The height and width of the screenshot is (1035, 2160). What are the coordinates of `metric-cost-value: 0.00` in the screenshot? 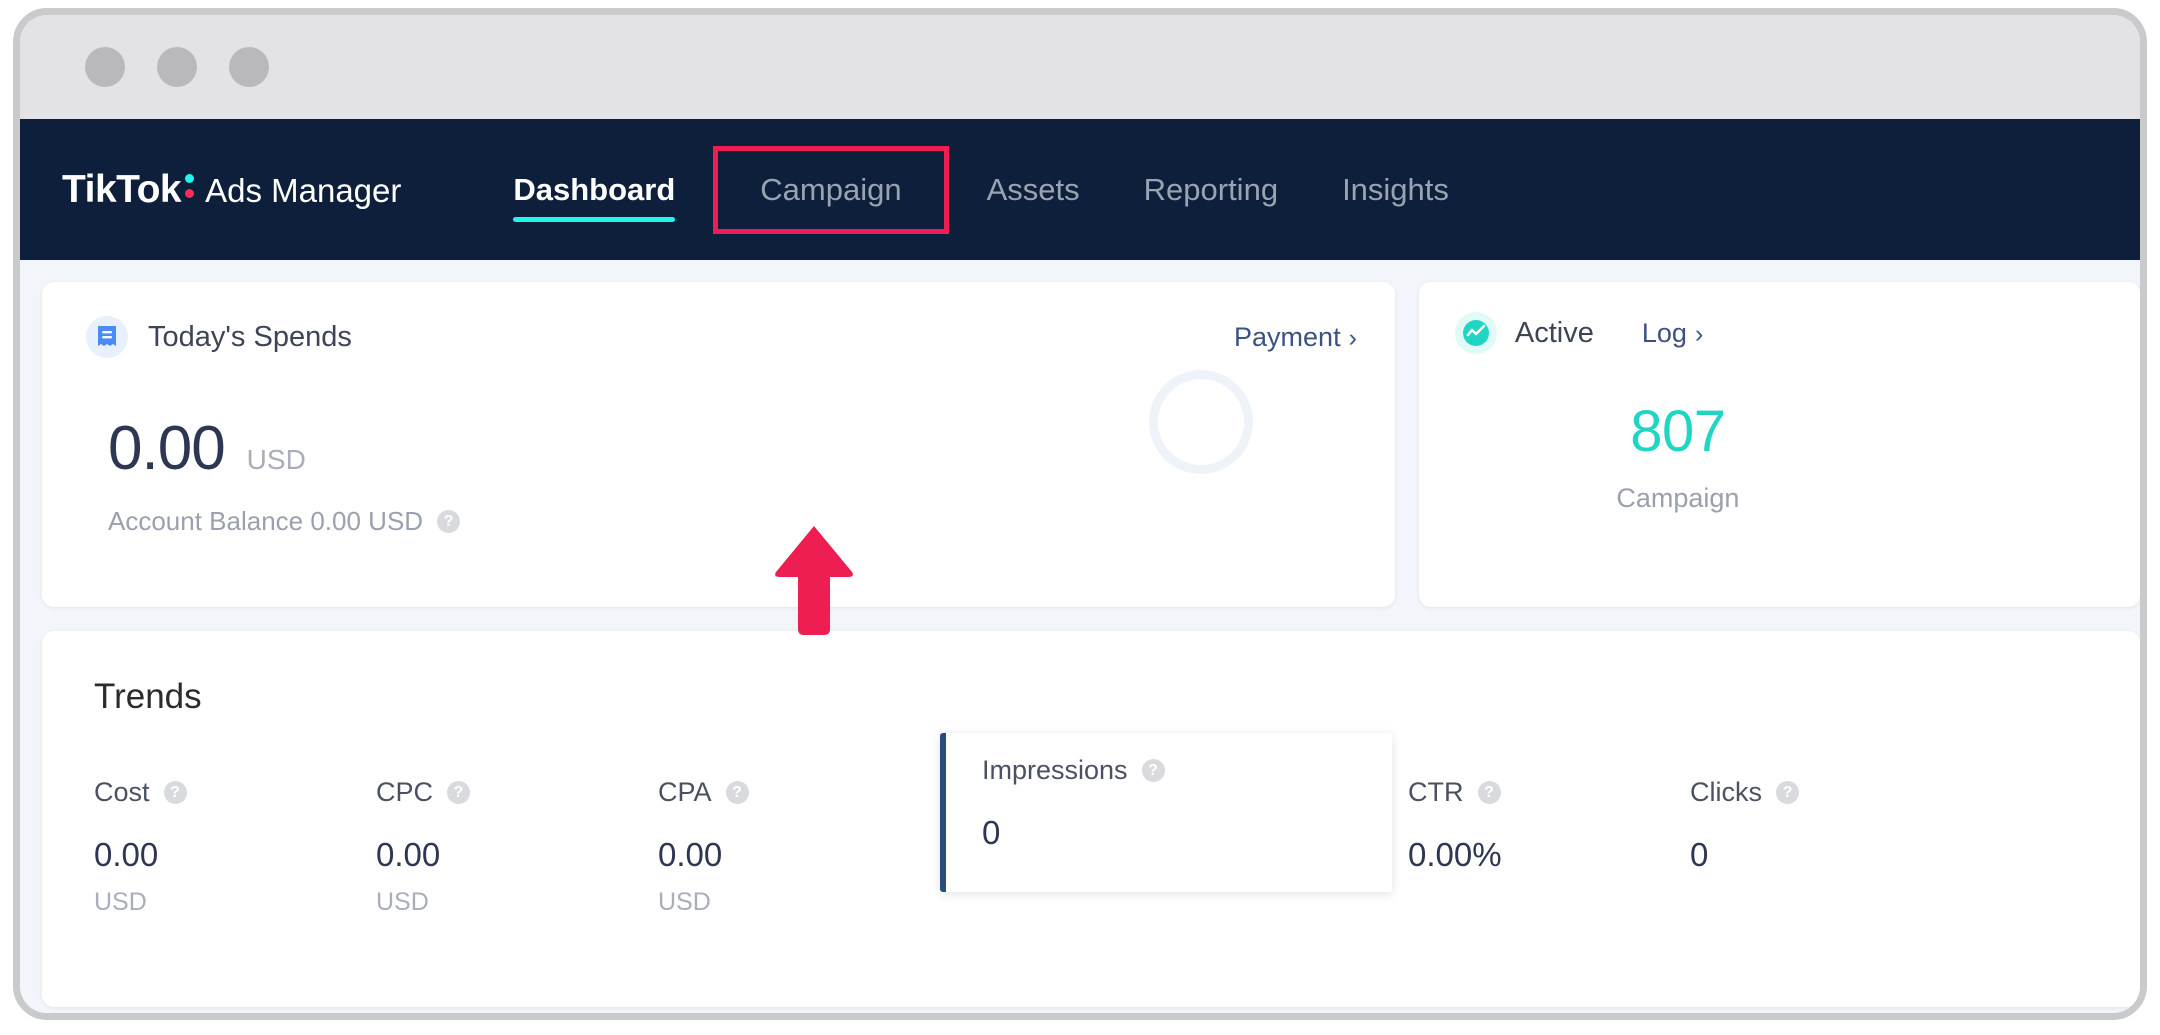 It's located at (126, 854).